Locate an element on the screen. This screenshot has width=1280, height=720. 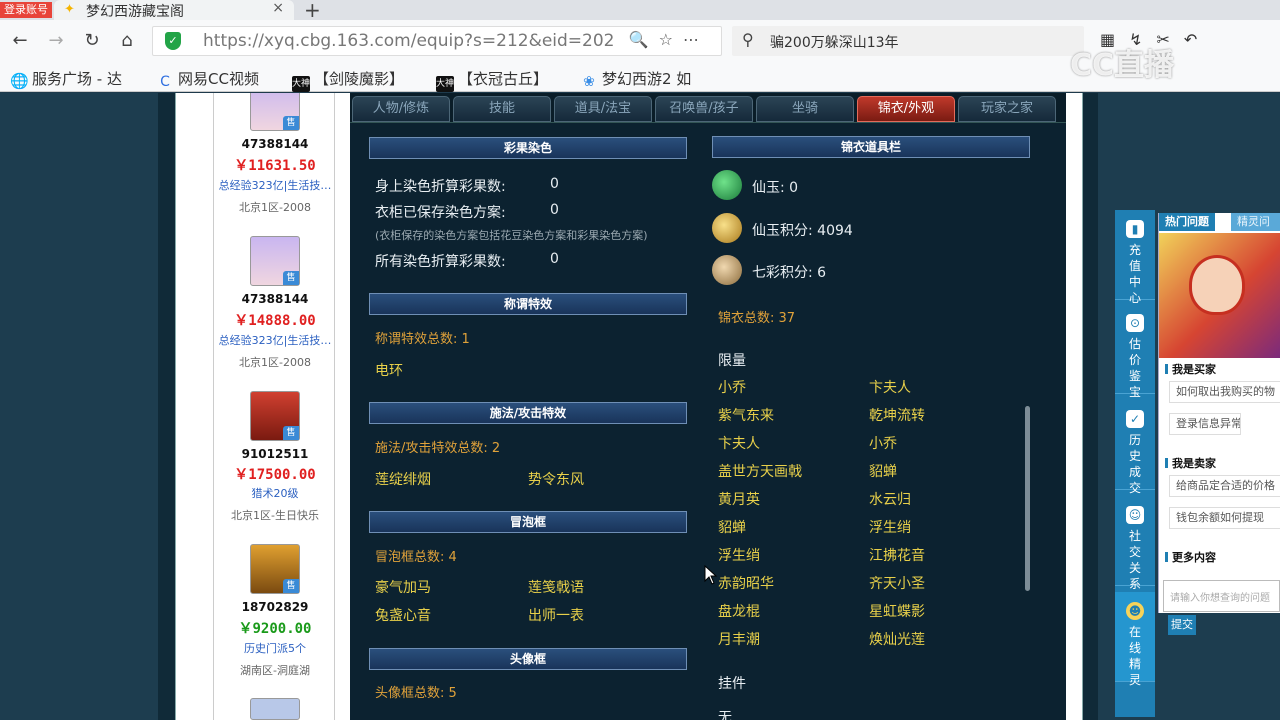
service-sprite: ☻ 在线精灵 is located at coordinates (1135, 639).